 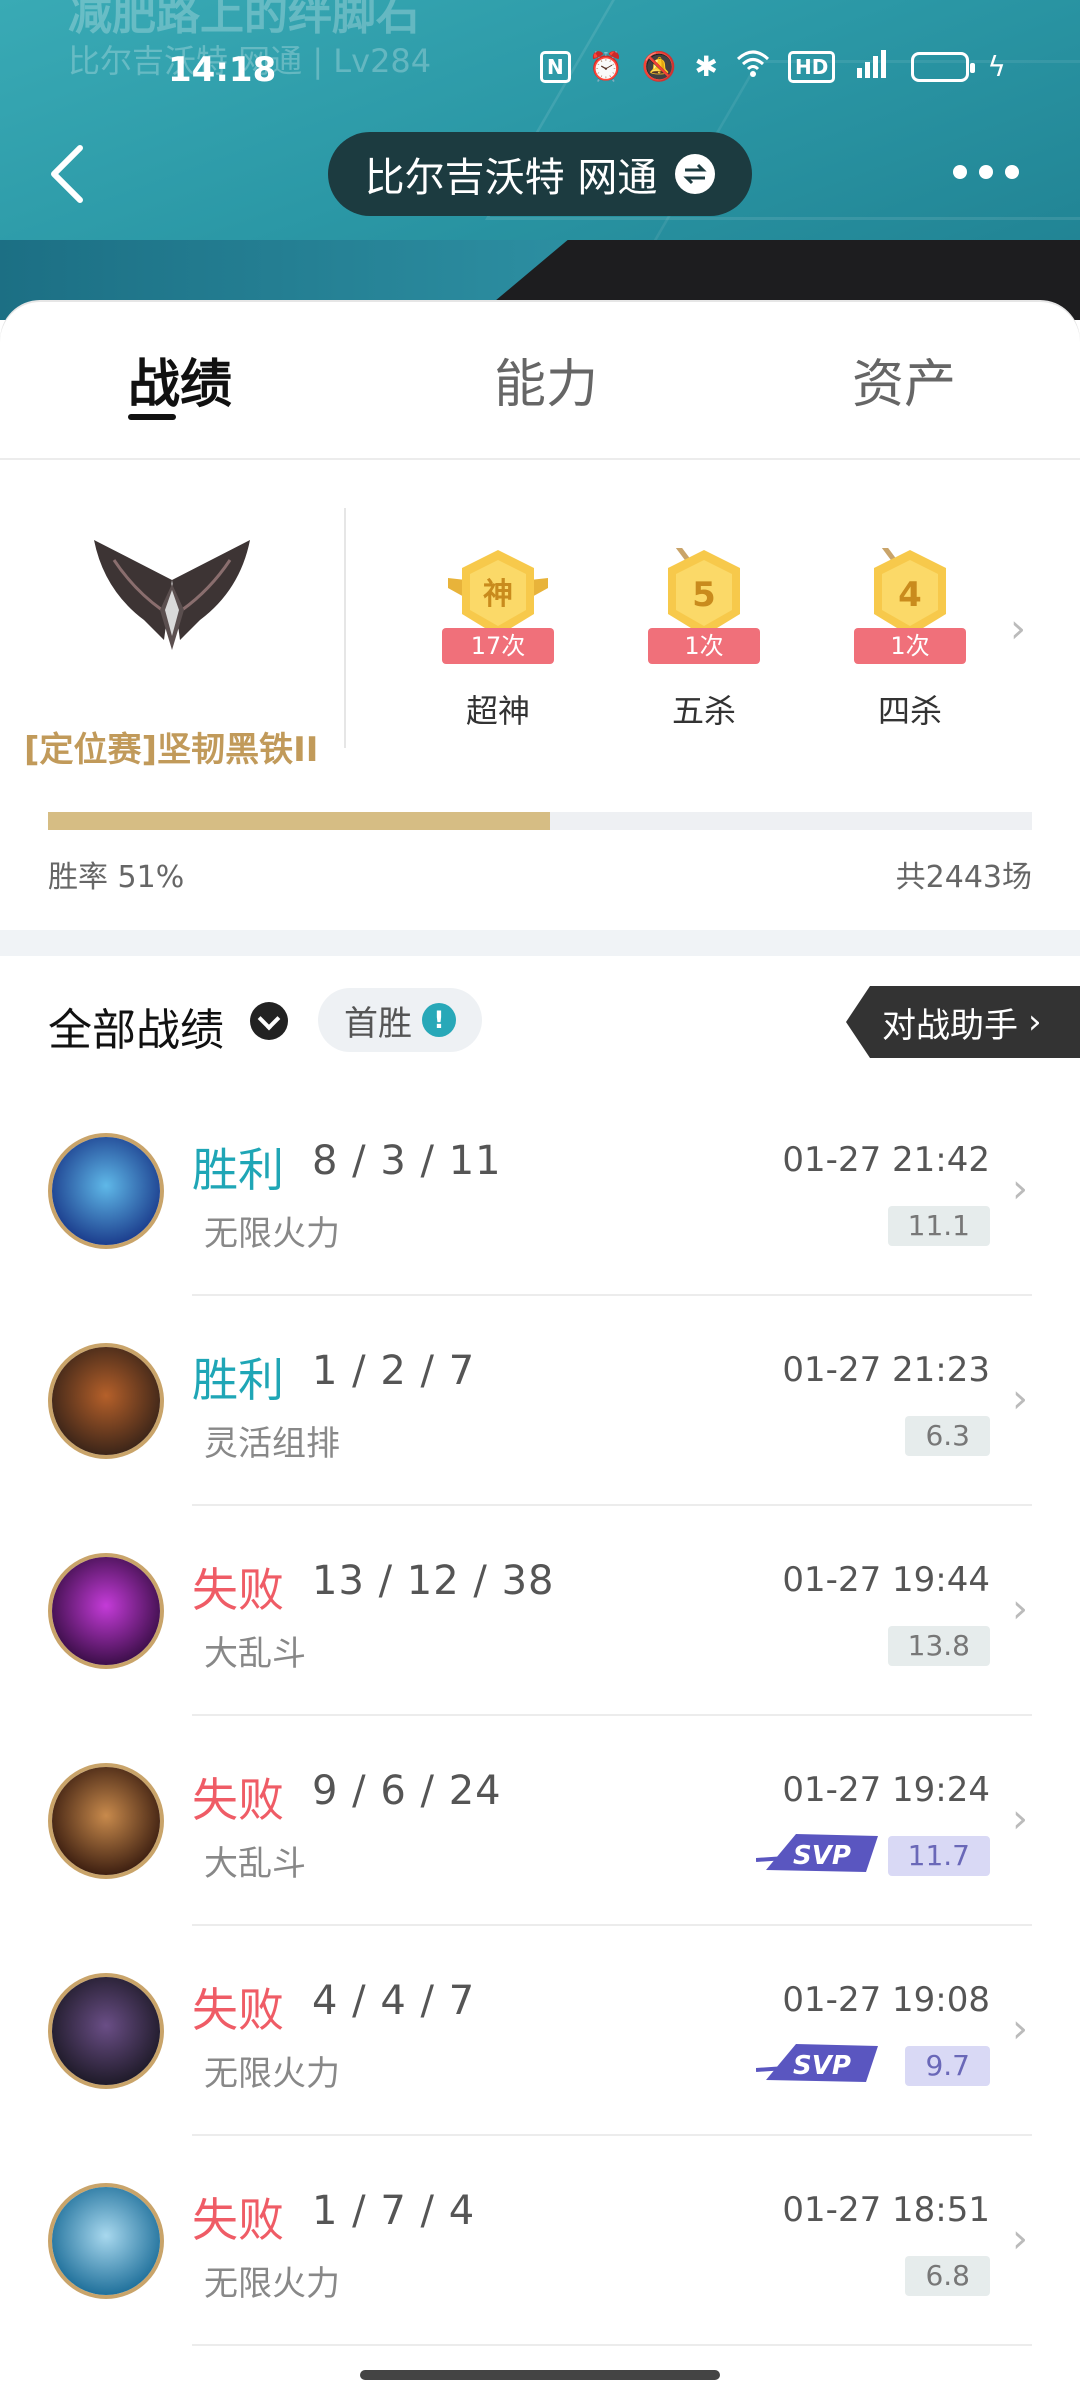 What do you see at coordinates (1018, 629) in the screenshot?
I see `honors-more-chevron-icon: ›` at bounding box center [1018, 629].